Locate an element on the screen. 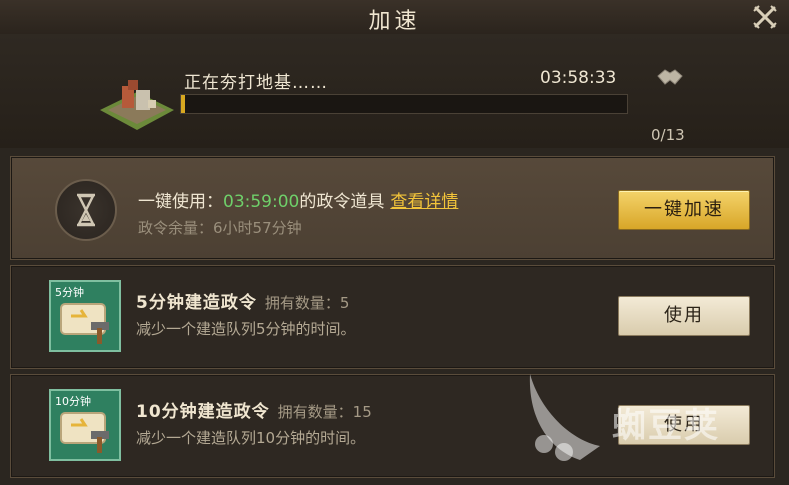 Image resolution: width=789 pixels, height=485 pixels. watermark-text: 蜘豆荚 is located at coordinates (666, 426).